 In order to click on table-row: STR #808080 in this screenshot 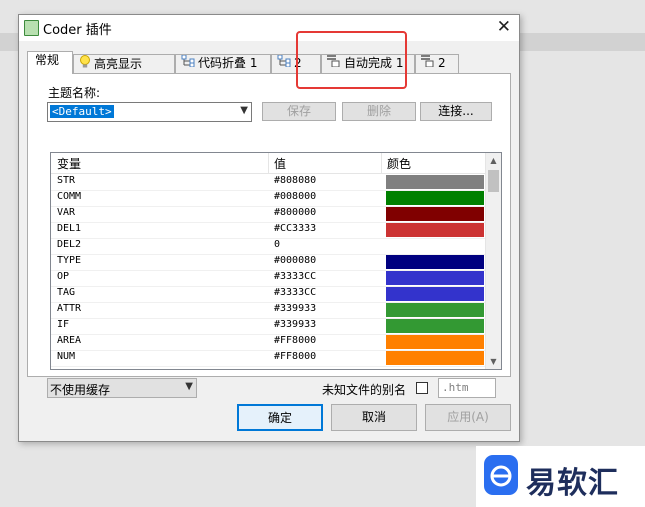, I will do `click(269, 182)`.